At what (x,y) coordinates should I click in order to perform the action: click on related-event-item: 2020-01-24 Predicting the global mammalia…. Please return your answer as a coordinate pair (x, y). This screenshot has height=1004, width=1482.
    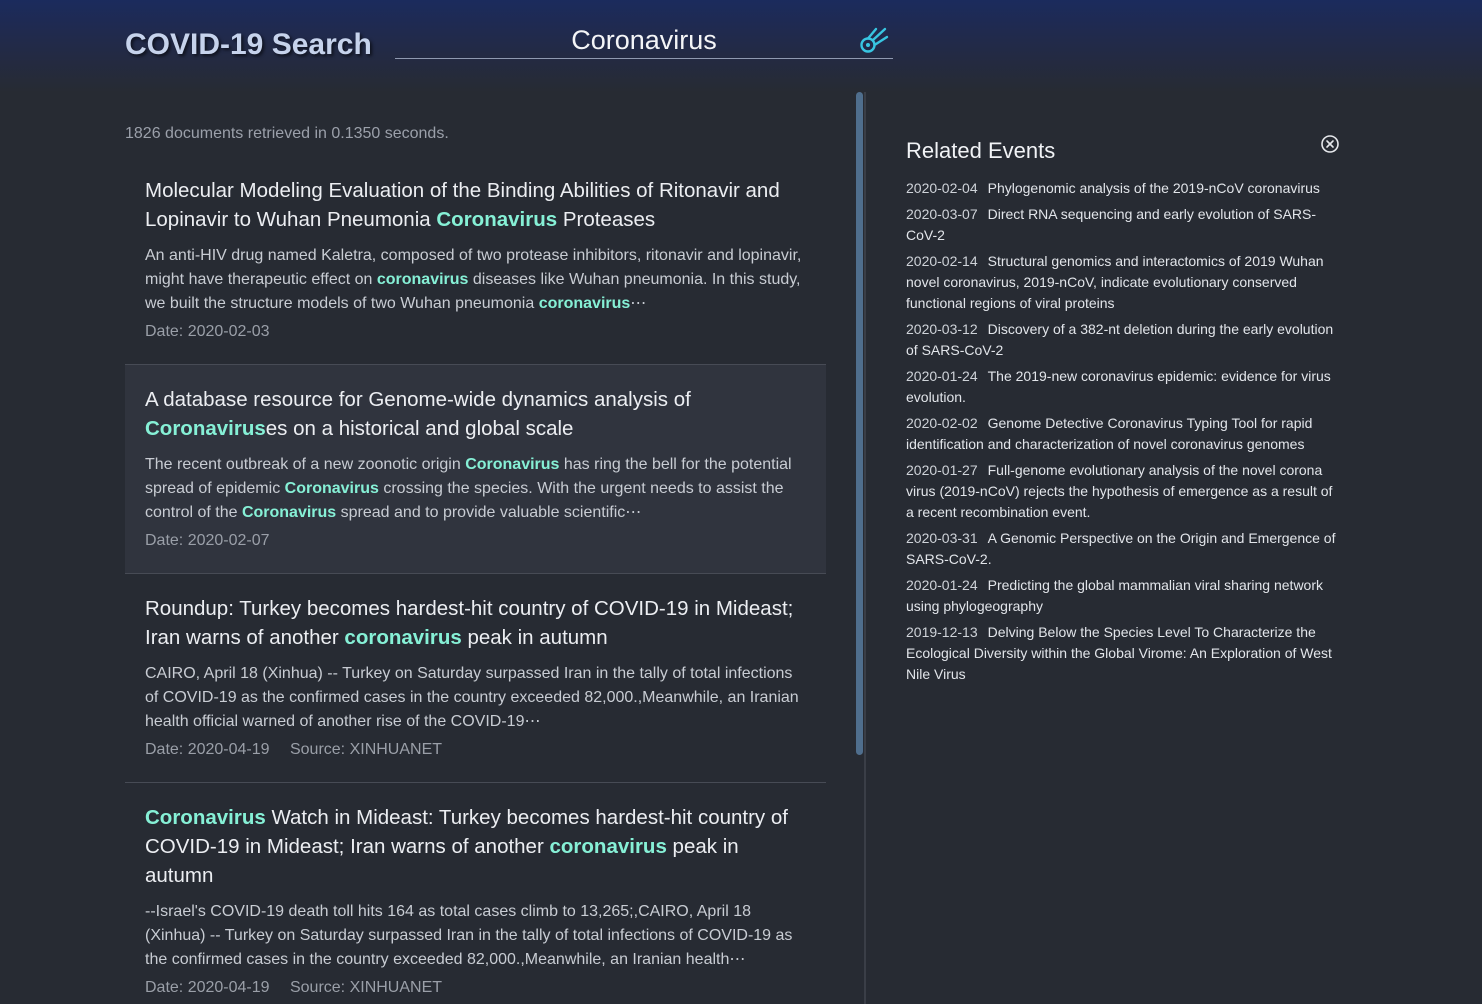
    Looking at the image, I should click on (1121, 596).